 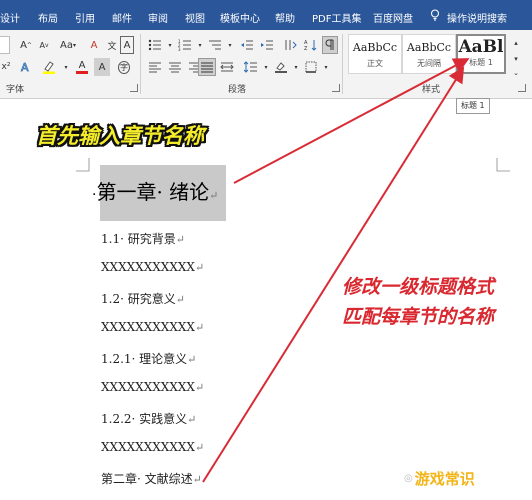 What do you see at coordinates (120, 136) in the screenshot?
I see `callout-input-chapter-name: 首先输入章节名称` at bounding box center [120, 136].